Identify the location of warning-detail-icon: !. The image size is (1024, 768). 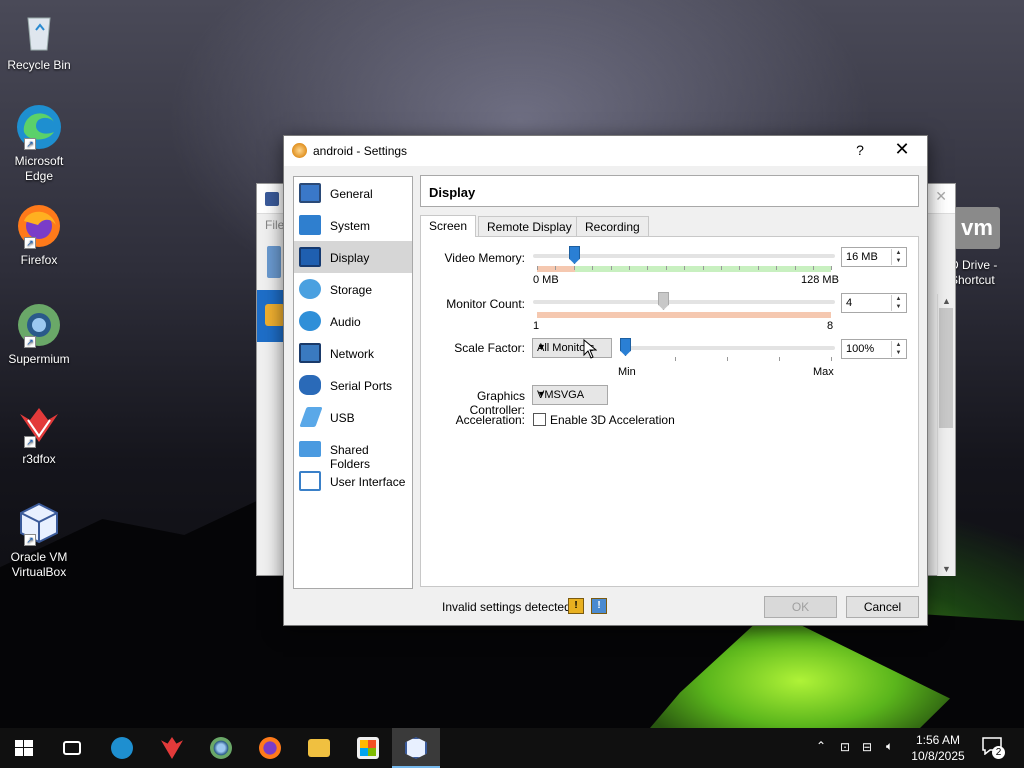
(599, 606).